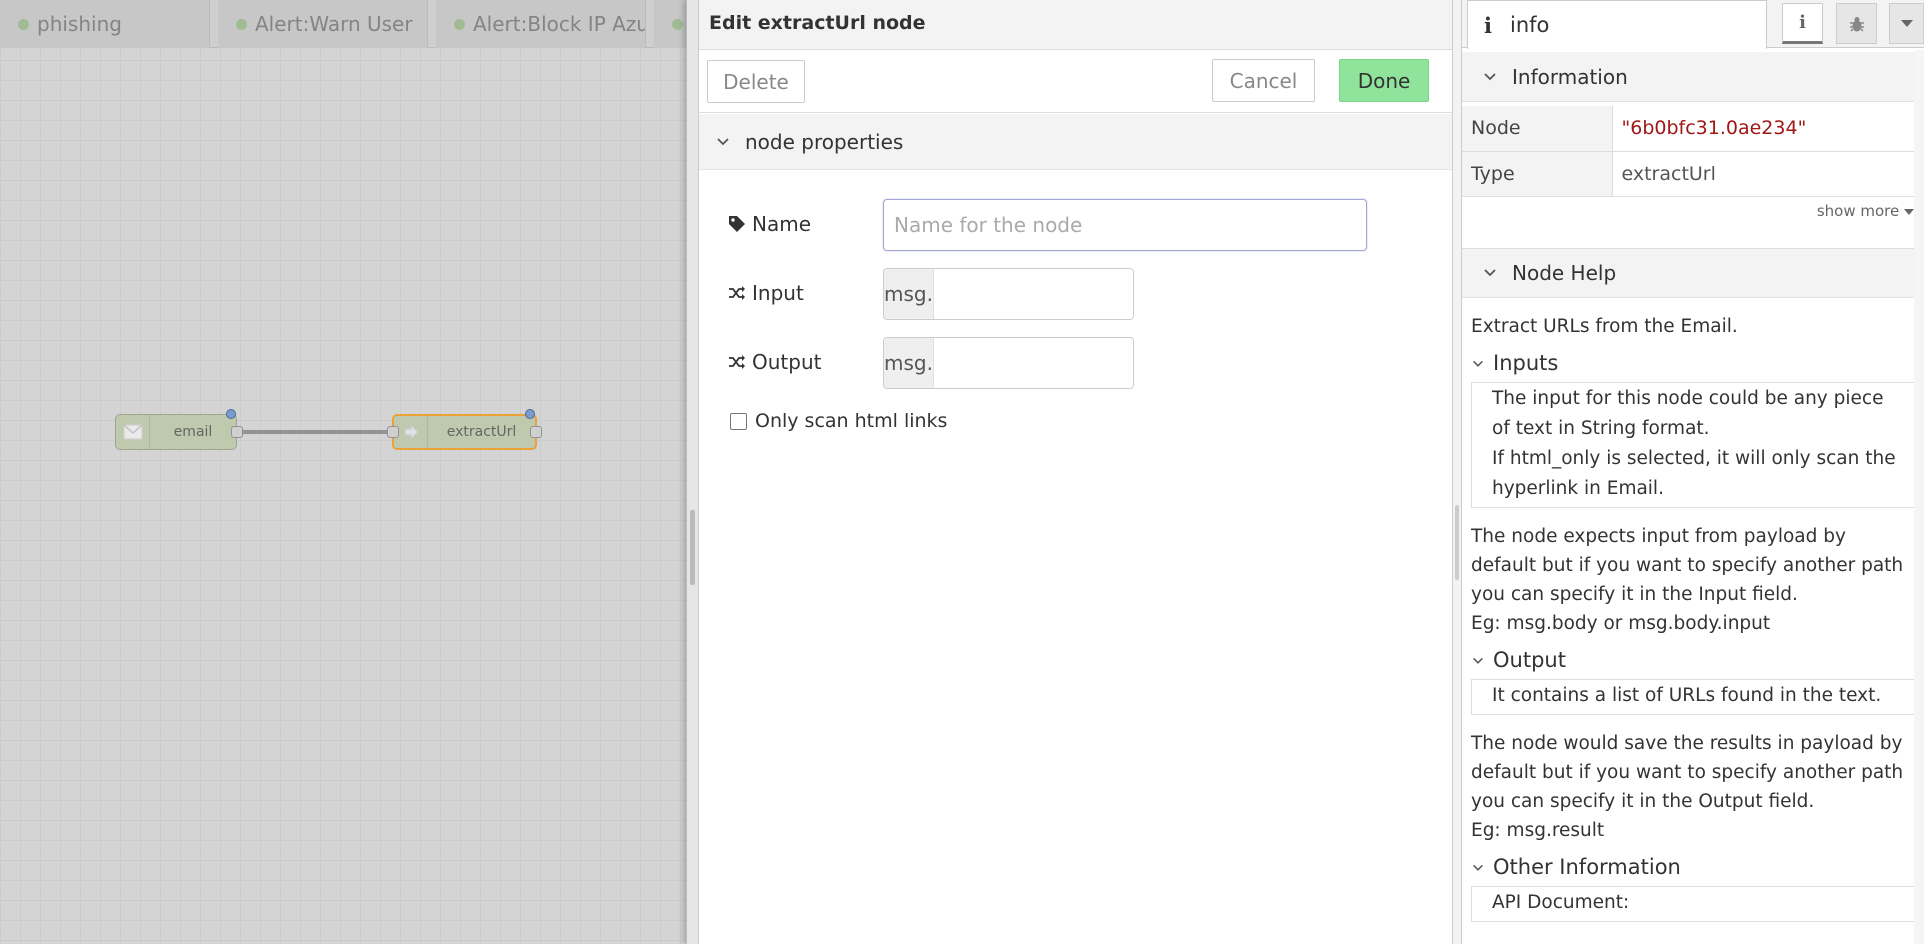 The image size is (1924, 944). Describe the element at coordinates (1919, 497) in the screenshot. I see `sidebar-scrollbar` at that location.